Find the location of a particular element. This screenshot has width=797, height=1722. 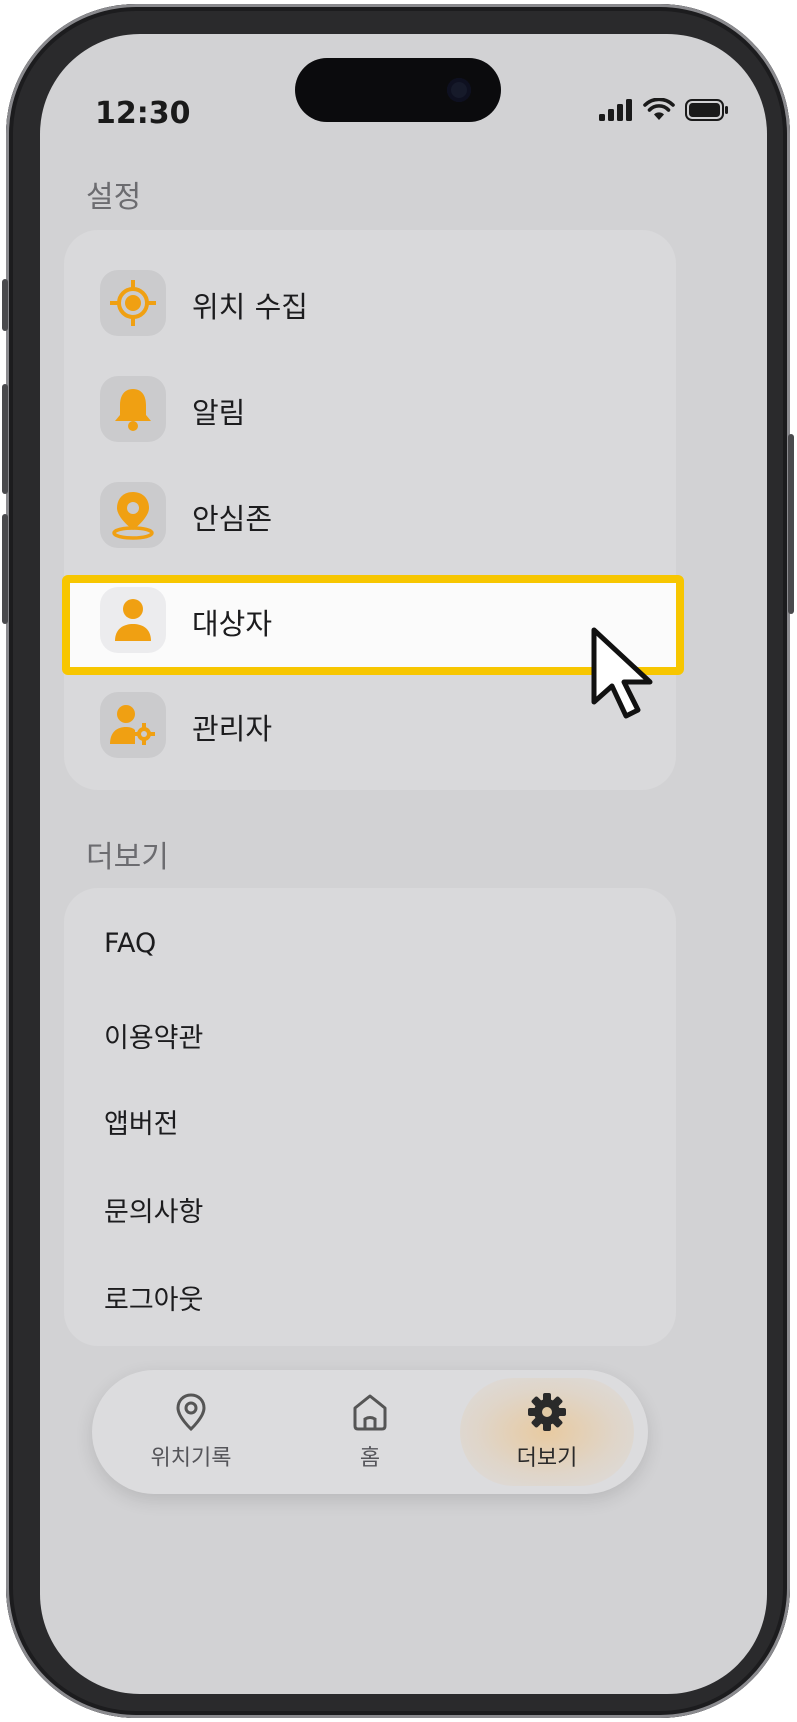

settings-item-label: 알림 is located at coordinates (219, 413).